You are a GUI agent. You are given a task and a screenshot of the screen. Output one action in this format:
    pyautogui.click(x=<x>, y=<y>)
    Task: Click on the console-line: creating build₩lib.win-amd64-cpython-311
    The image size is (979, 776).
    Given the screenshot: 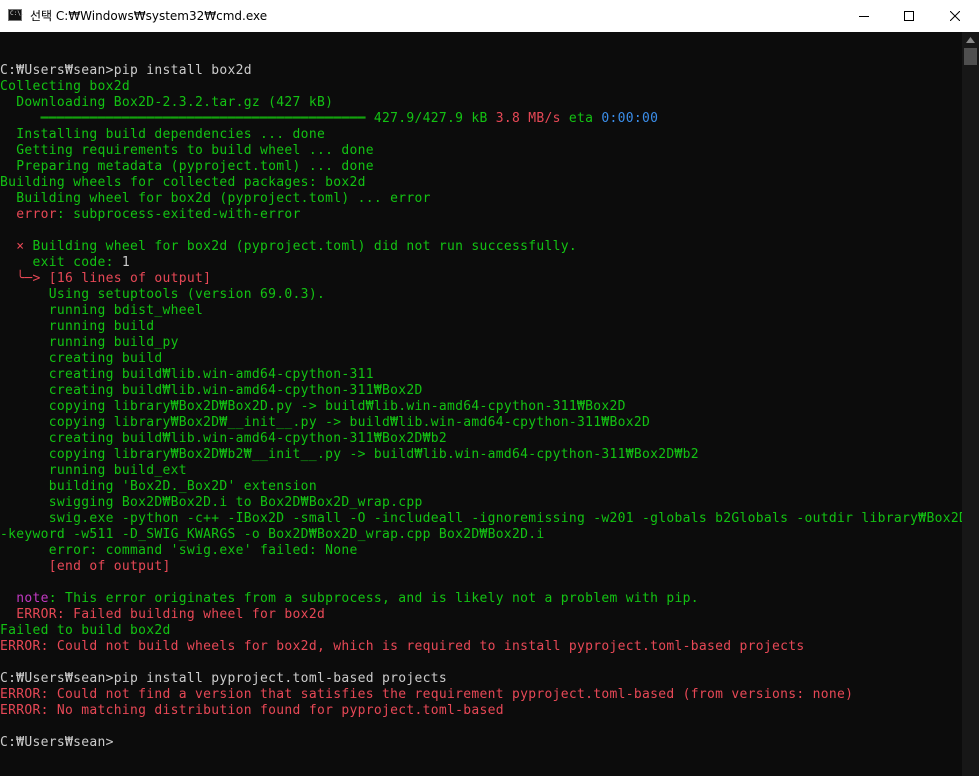 What is the action you would take?
    pyautogui.click(x=481, y=375)
    